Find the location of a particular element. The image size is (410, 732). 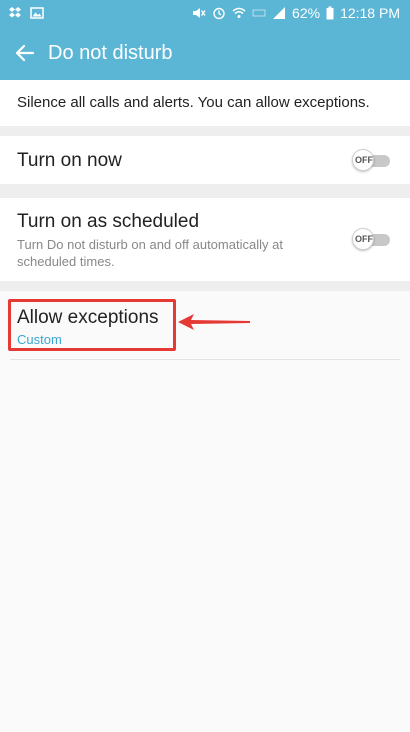

turn-on-scheduled-toggle: OFF is located at coordinates (371, 239).